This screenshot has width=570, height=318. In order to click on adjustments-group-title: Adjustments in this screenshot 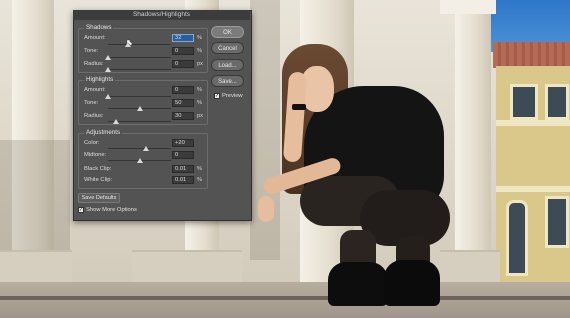, I will do `click(103, 132)`.